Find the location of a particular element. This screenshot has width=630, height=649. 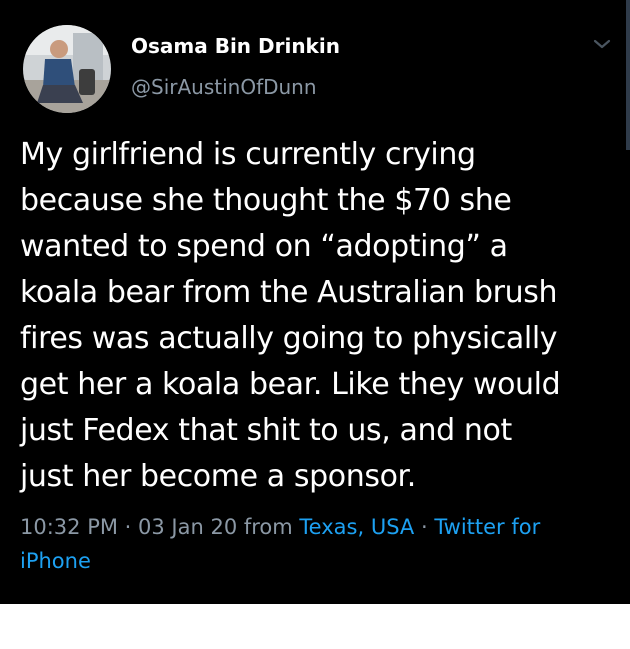

source-link-part2: iPhone is located at coordinates (55, 561).